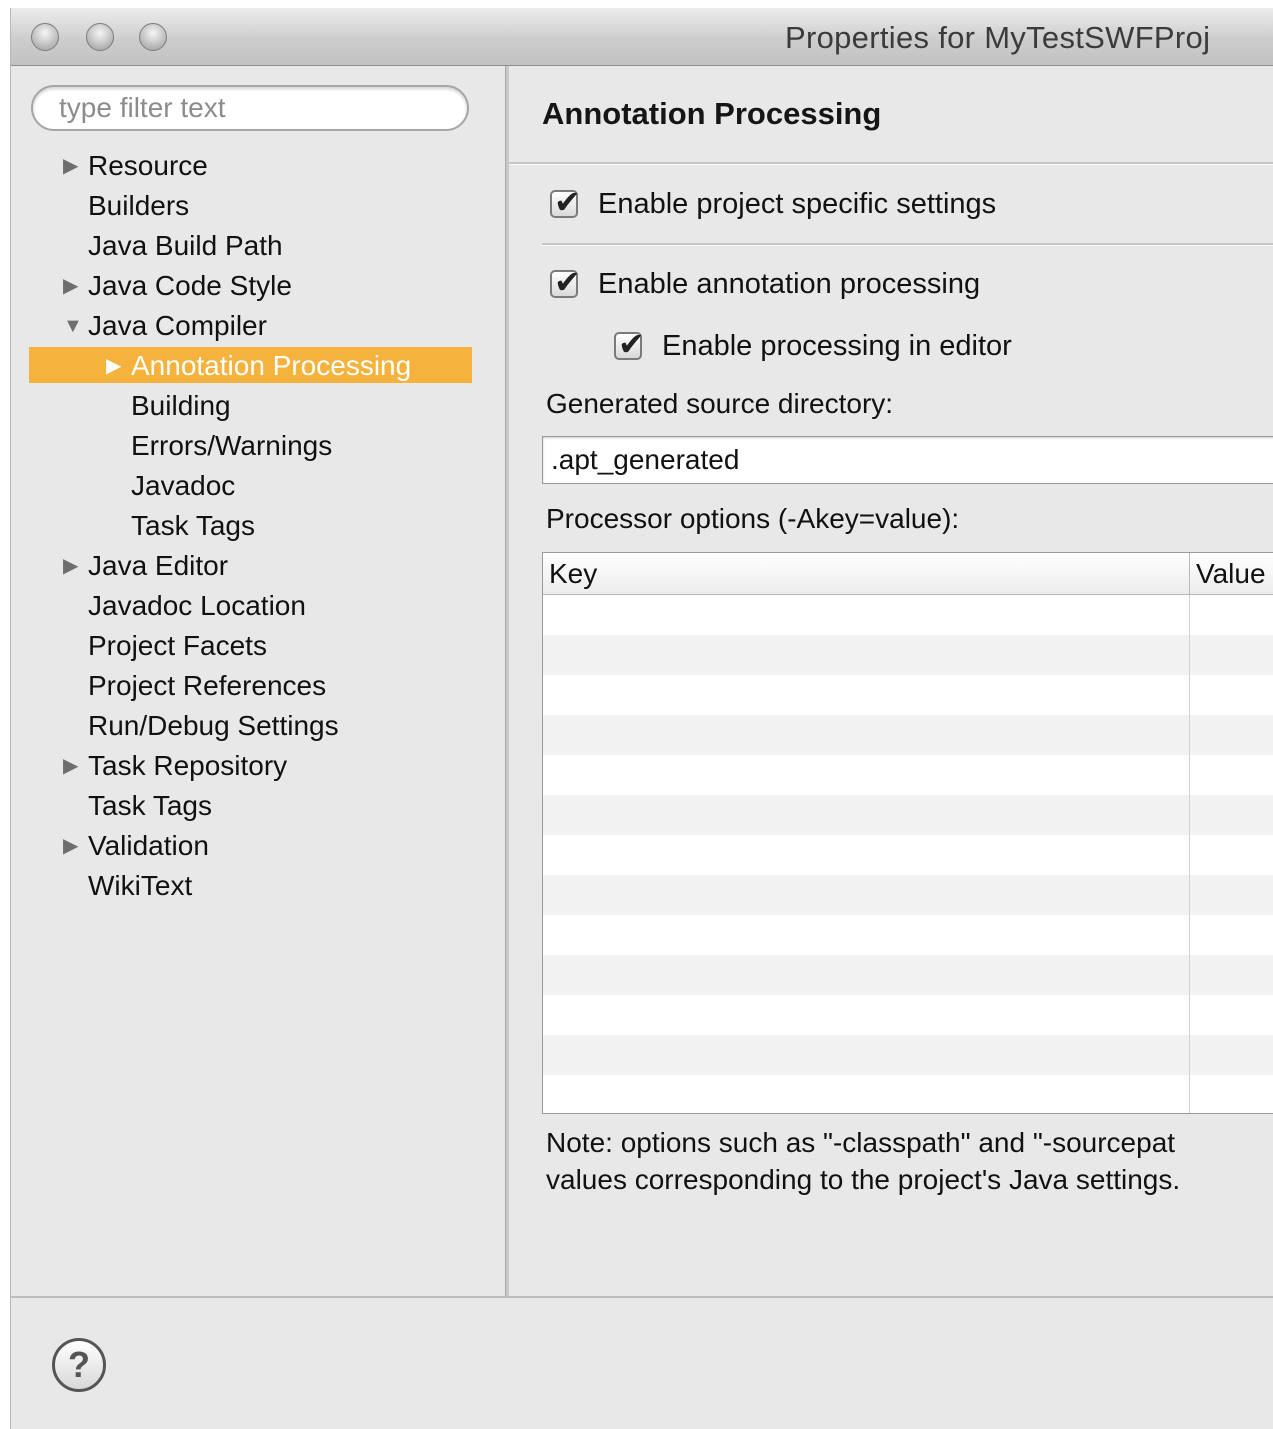 The width and height of the screenshot is (1273, 1429). Describe the element at coordinates (148, 165) in the screenshot. I see `tree-item-label: Resource` at that location.